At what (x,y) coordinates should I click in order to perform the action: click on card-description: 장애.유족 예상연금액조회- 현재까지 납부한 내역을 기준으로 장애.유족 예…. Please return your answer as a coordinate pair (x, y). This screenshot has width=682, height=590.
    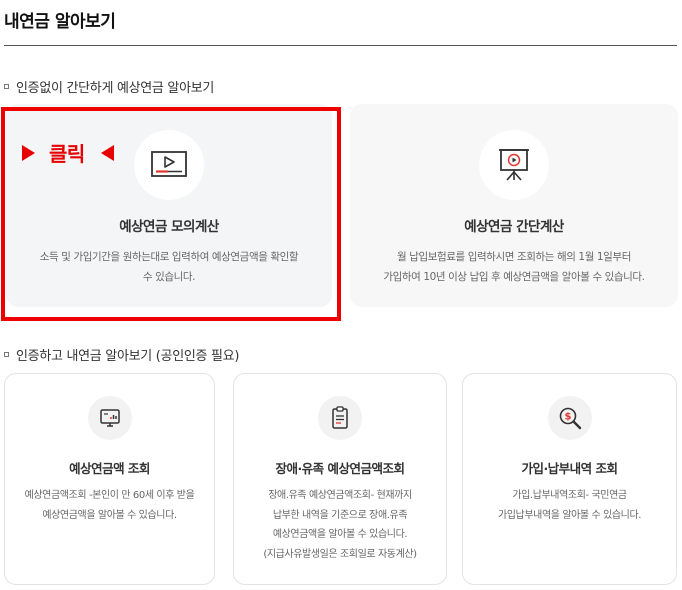
    Looking at the image, I should click on (340, 525).